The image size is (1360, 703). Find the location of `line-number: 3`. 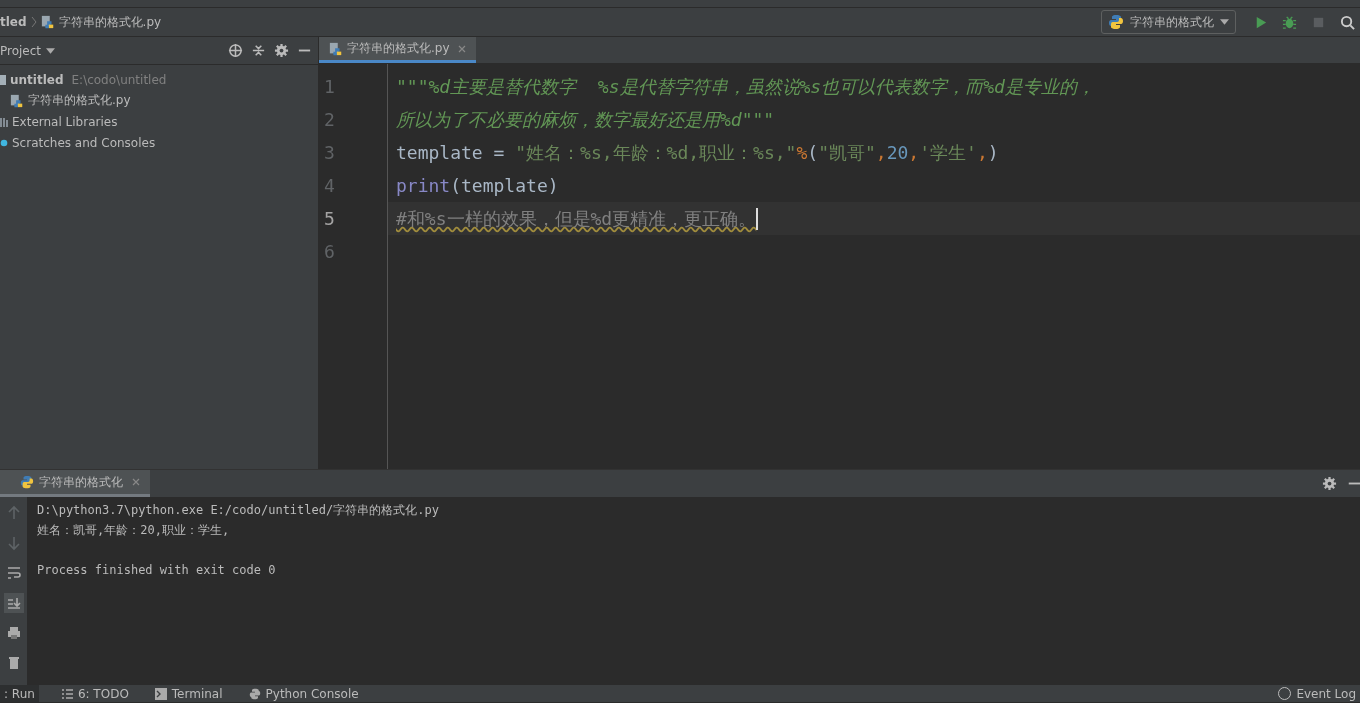

line-number: 3 is located at coordinates (329, 153).